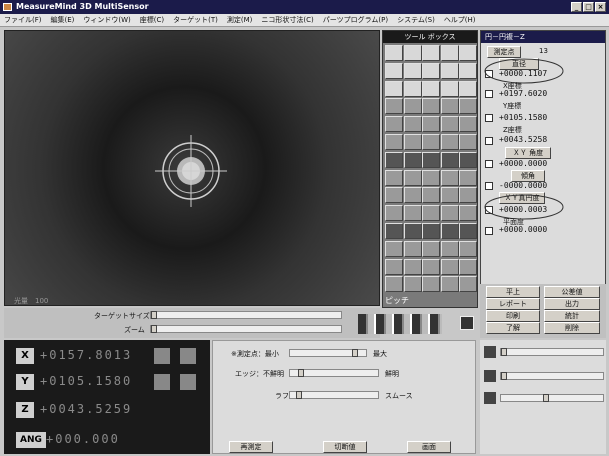  What do you see at coordinates (240, 20) in the screenshot?
I see `menu-measure: 測定(M)` at bounding box center [240, 20].